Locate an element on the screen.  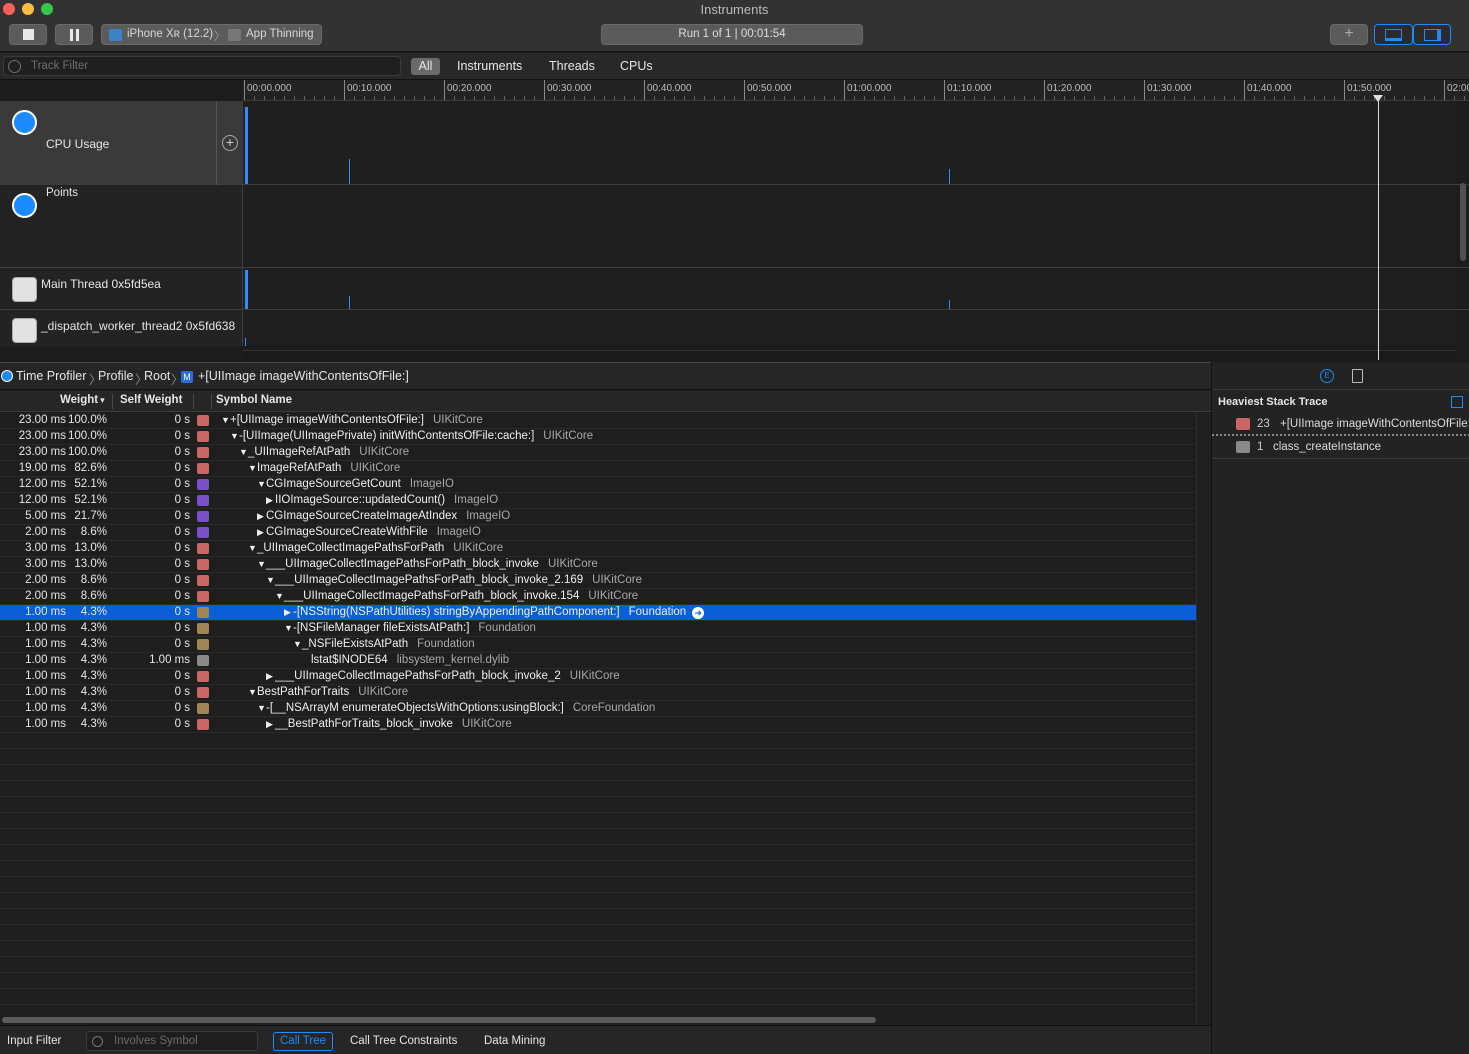
symbol-name: BestPathForTraits is located at coordinates (303, 692).